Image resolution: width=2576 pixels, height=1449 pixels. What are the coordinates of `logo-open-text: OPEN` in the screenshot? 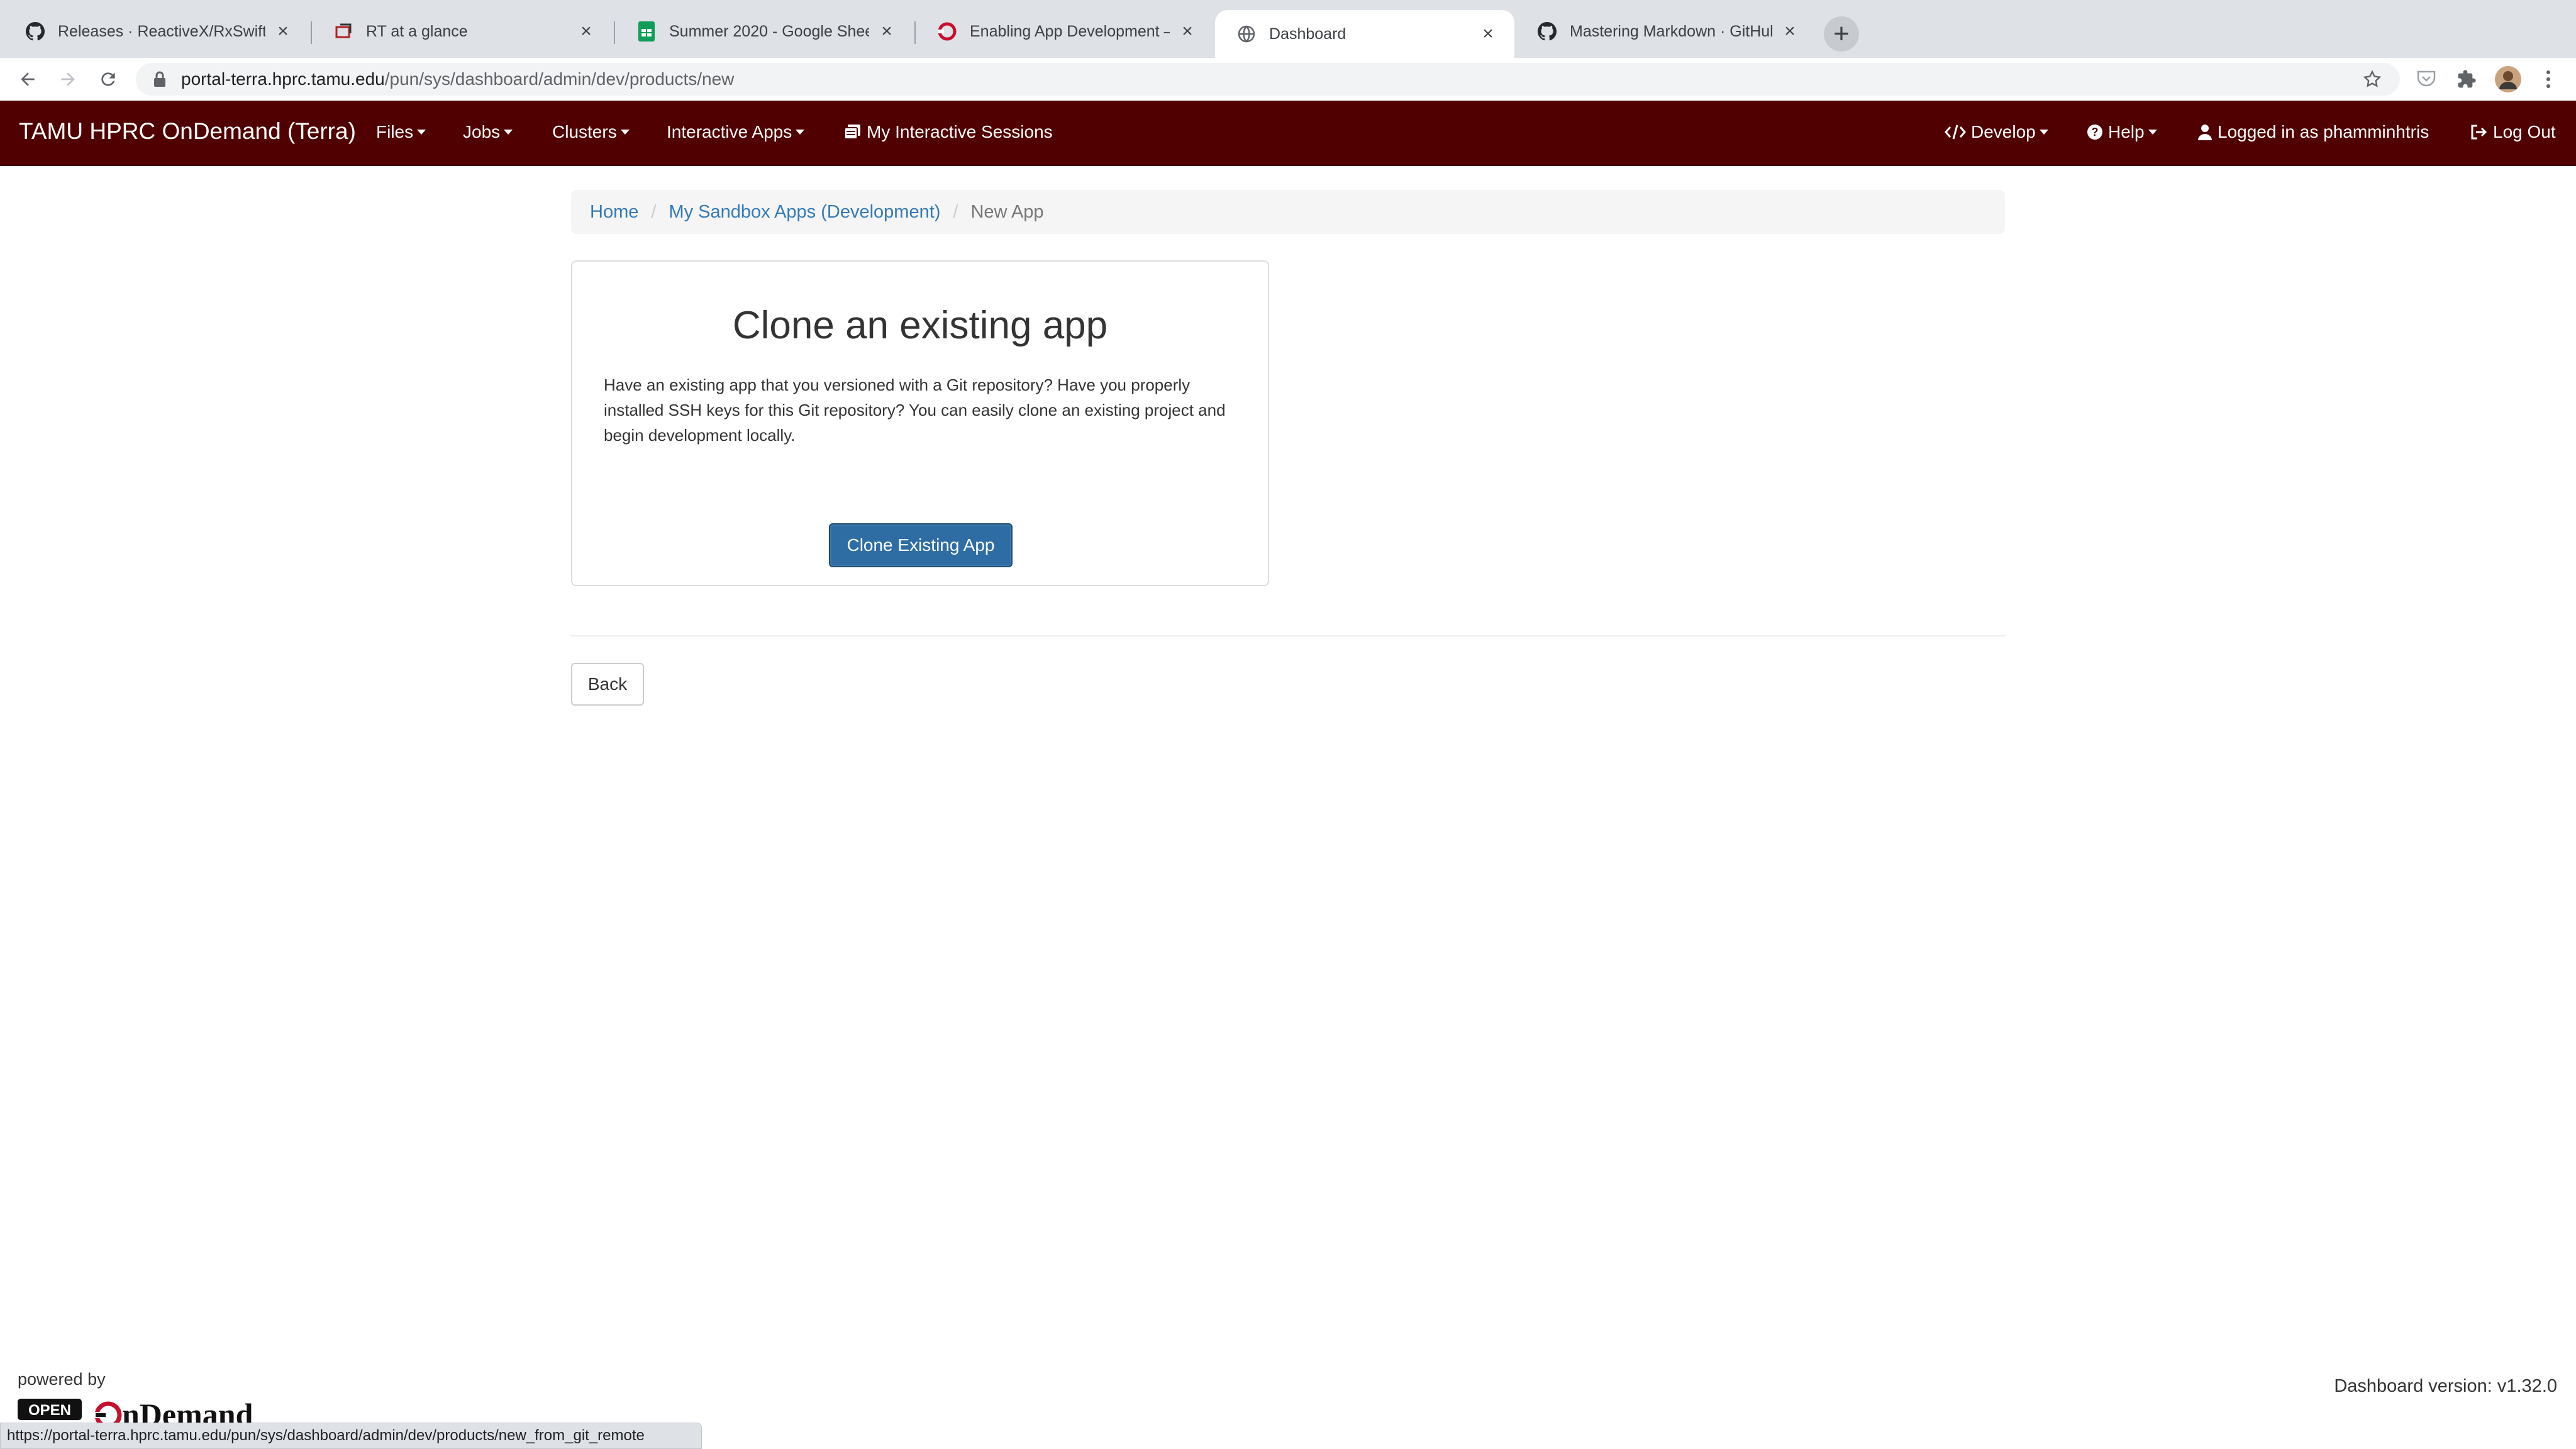 It's located at (49, 1410).